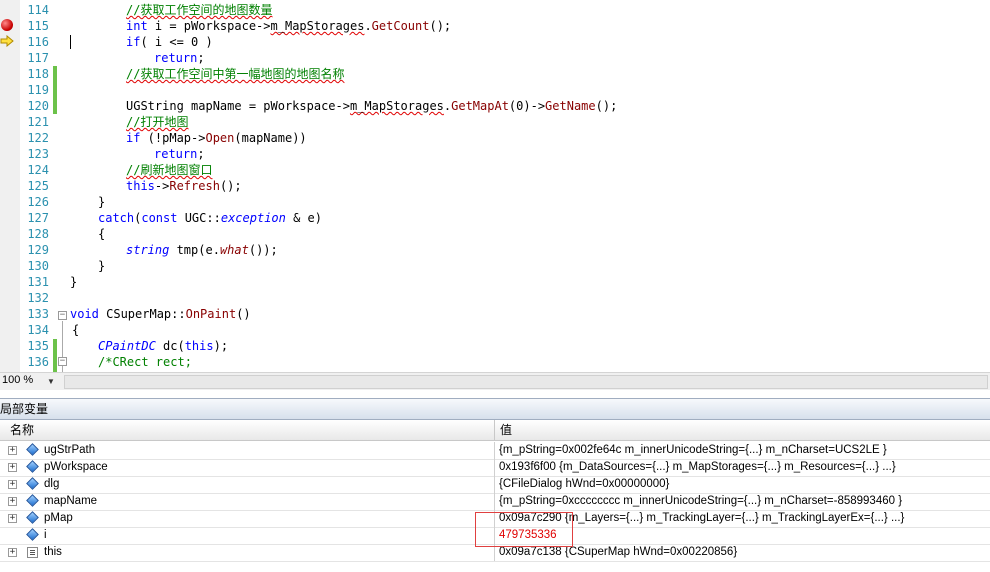 This screenshot has width=990, height=572. Describe the element at coordinates (173, 138) in the screenshot. I see `code-fragment: (!pMap->` at that location.